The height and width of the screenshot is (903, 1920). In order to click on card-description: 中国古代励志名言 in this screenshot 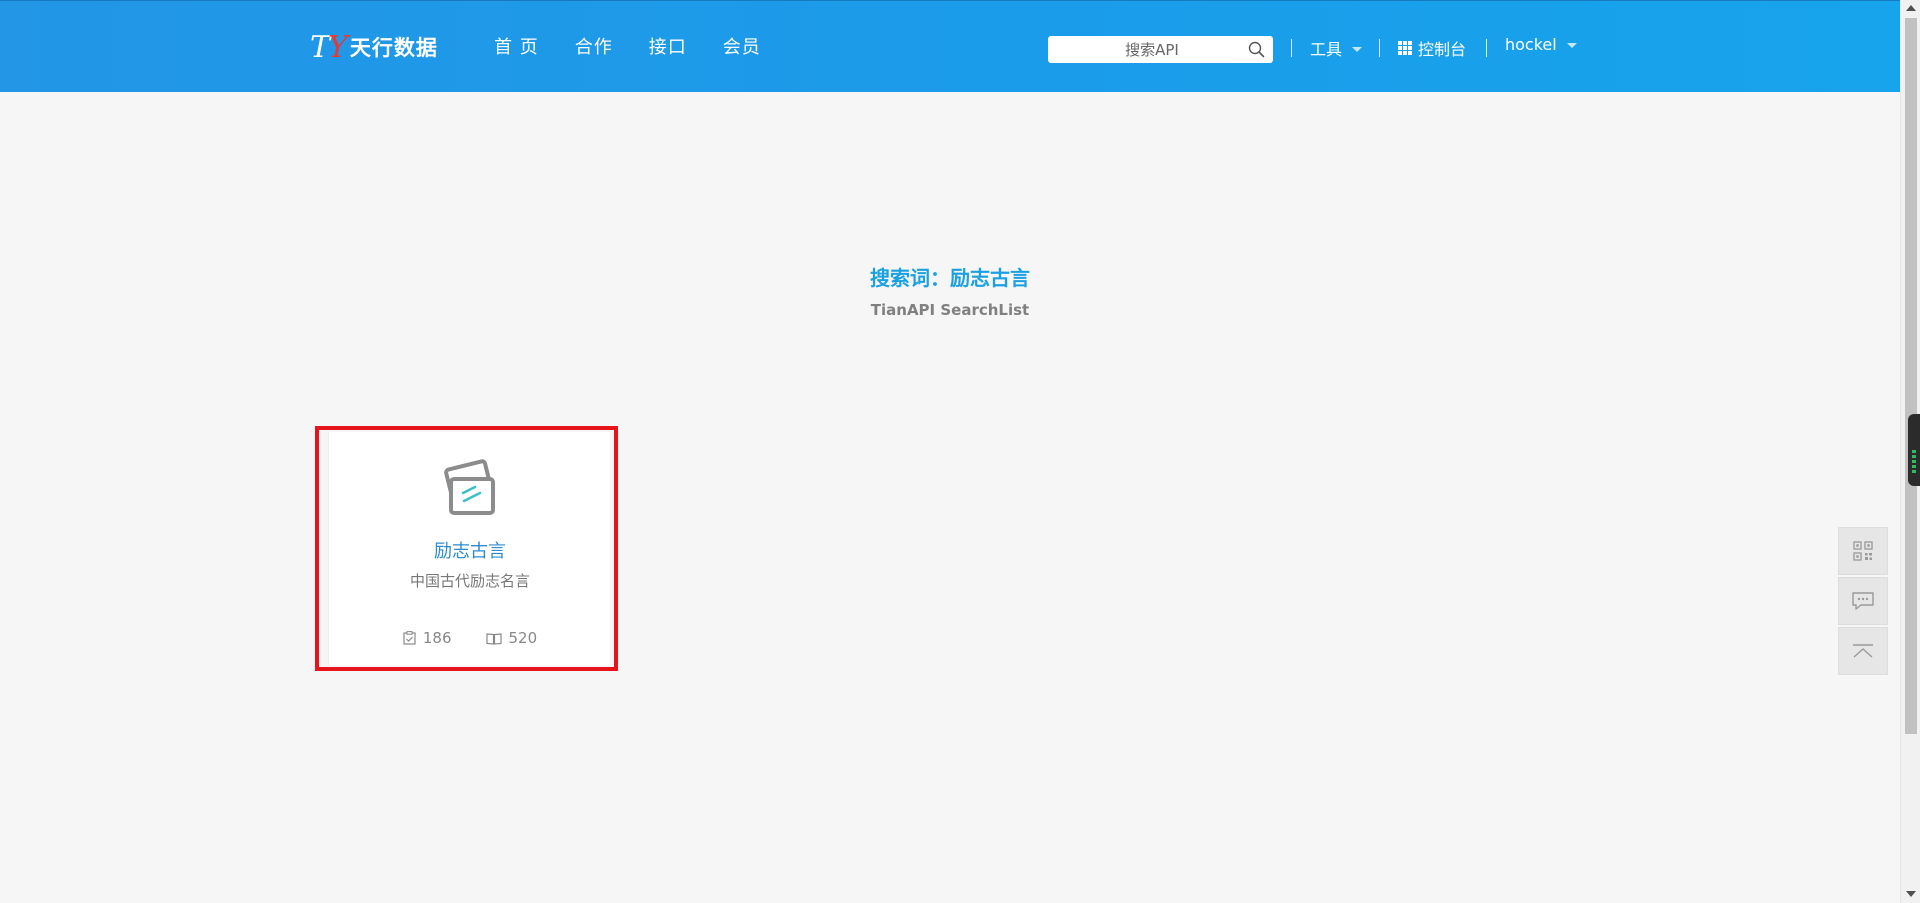, I will do `click(469, 581)`.